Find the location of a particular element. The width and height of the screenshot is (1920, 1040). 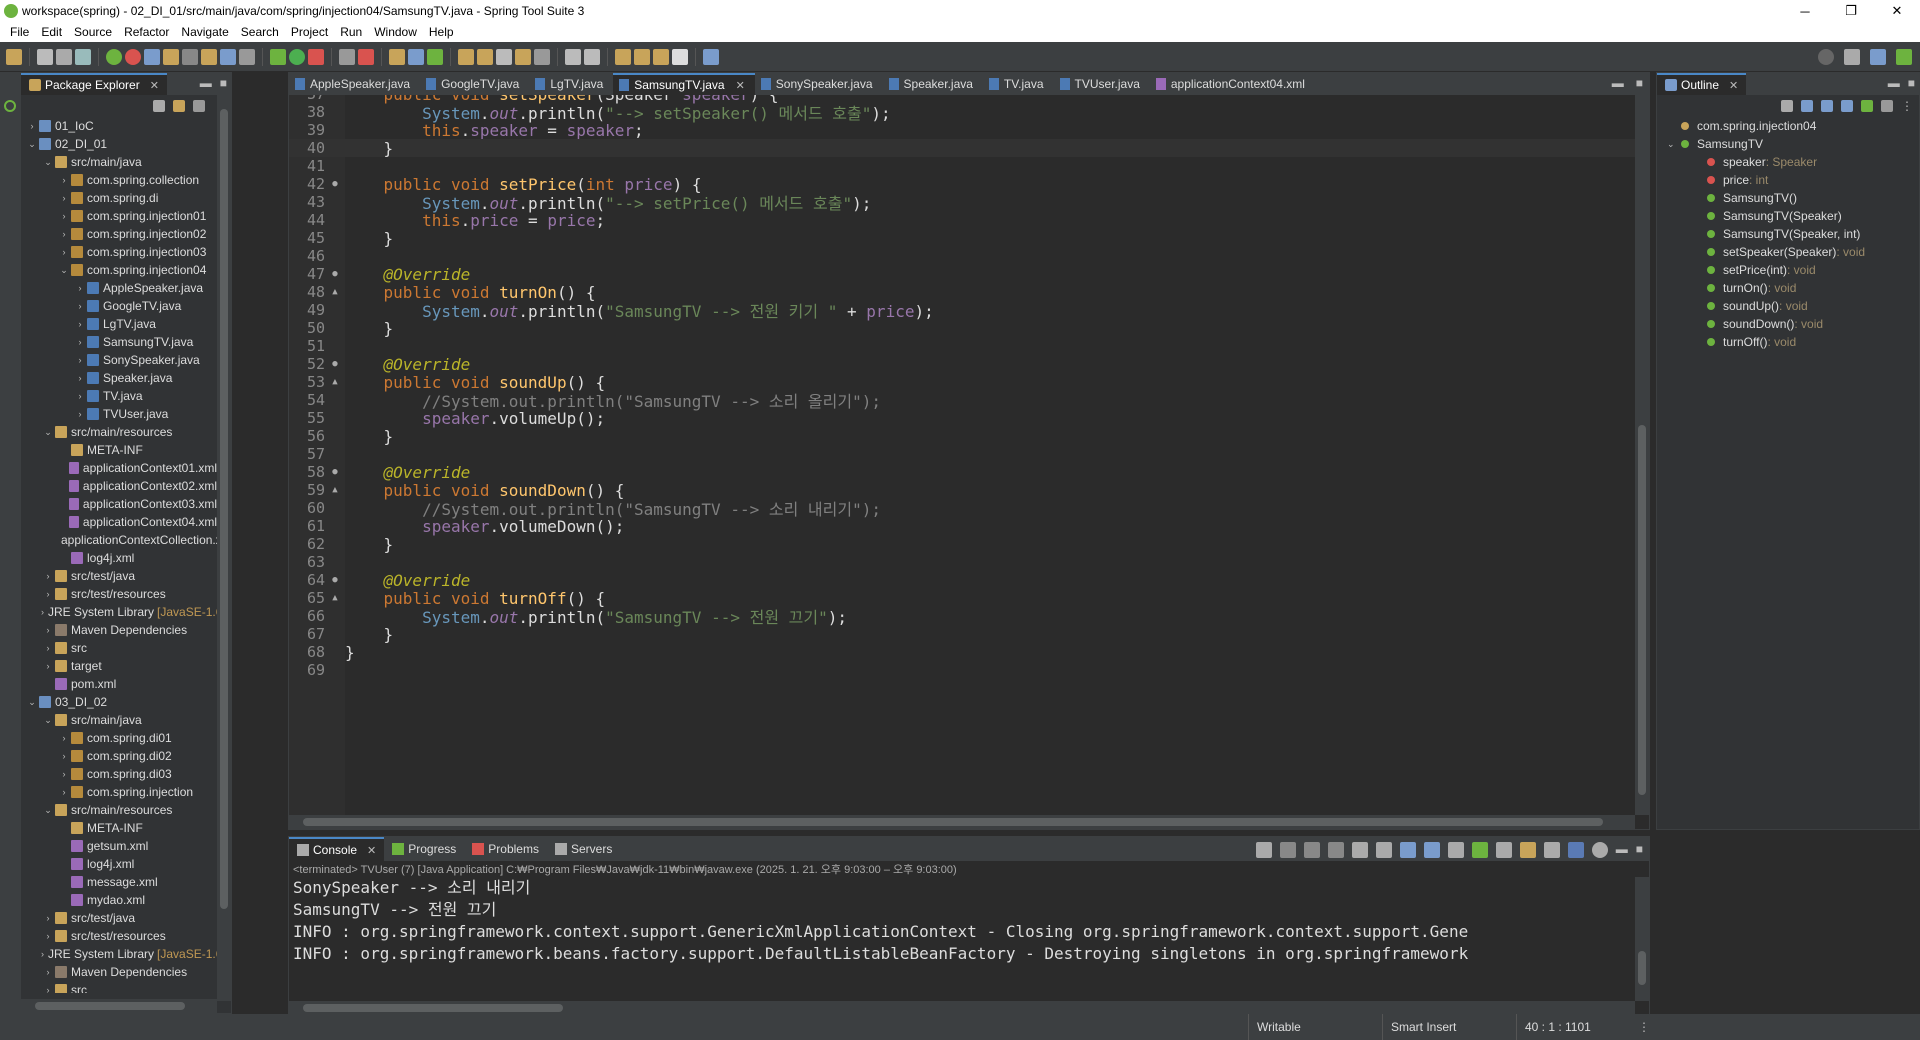

new-class-icon is located at coordinates (435, 56).